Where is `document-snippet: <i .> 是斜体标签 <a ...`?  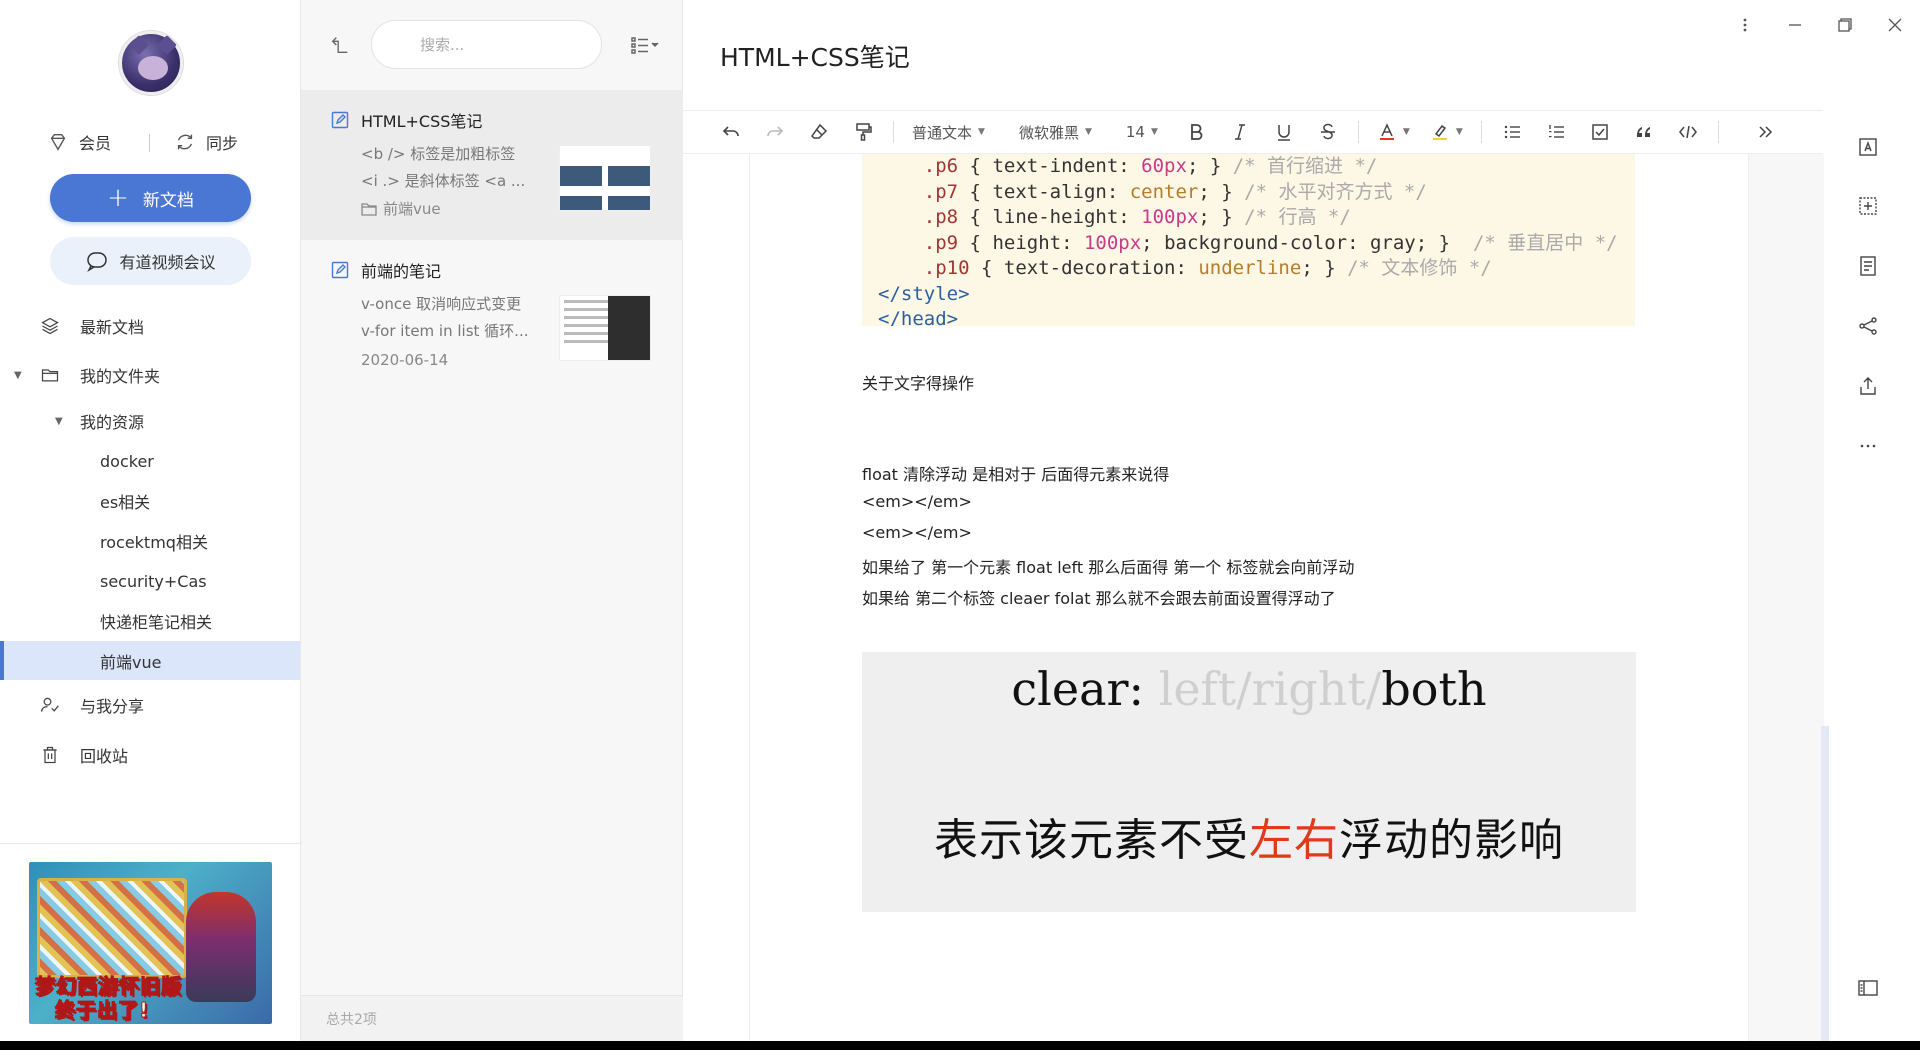 document-snippet: <i .> 是斜体标签 <a ... is located at coordinates (443, 181).